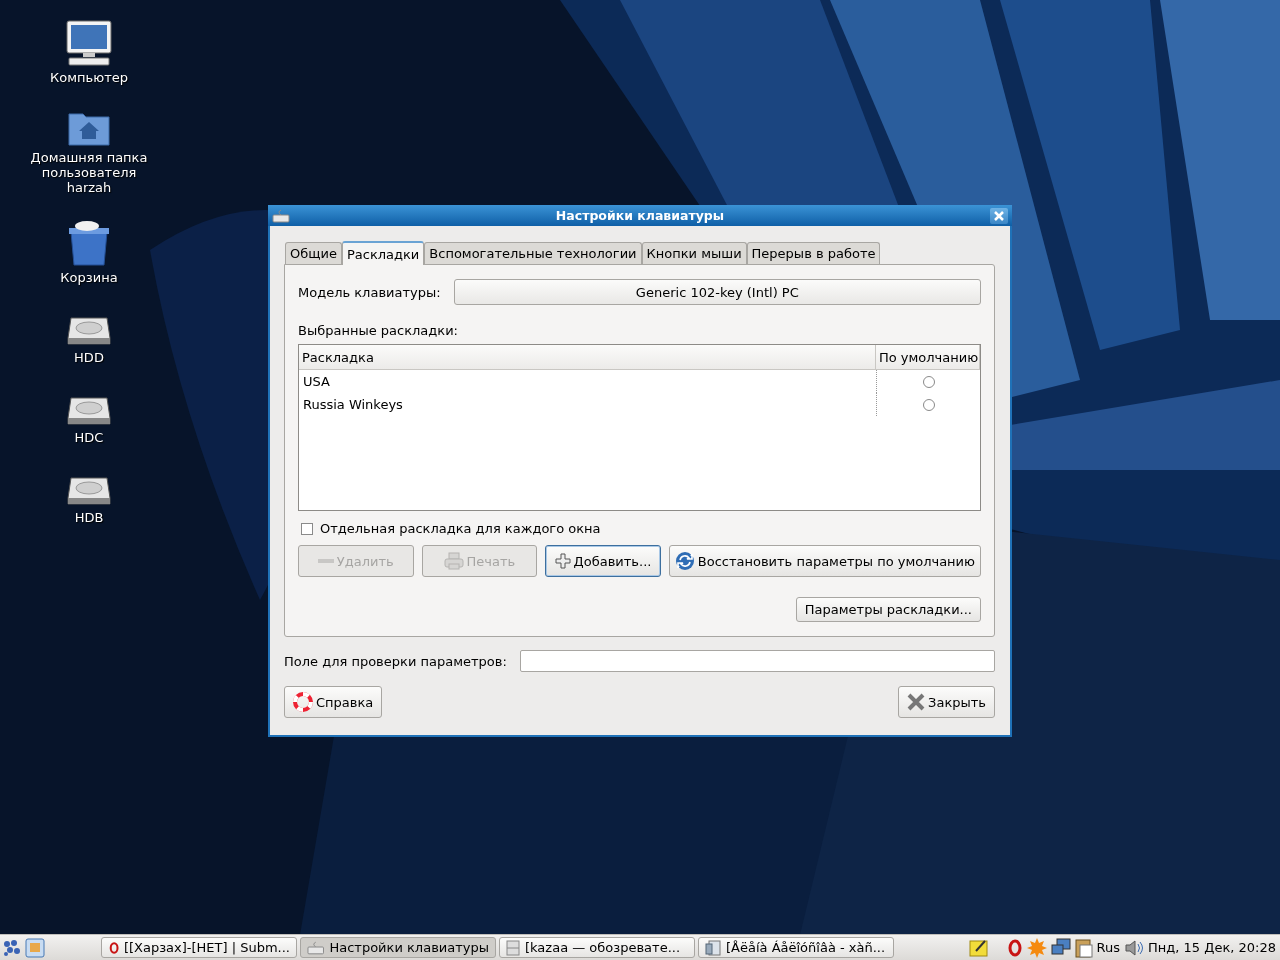 This screenshot has height=960, width=1280. I want to click on table-cell-text: USA, so click(316, 382).